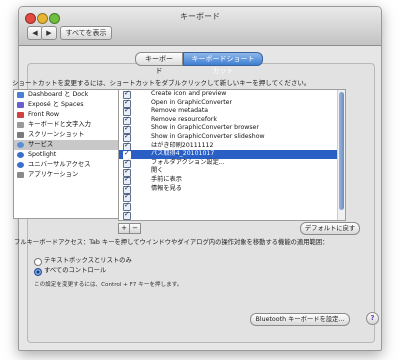 The image size is (400, 360). Describe the element at coordinates (205, 128) in the screenshot. I see `shortcut-label: Show in GraphicConverter browser` at that location.